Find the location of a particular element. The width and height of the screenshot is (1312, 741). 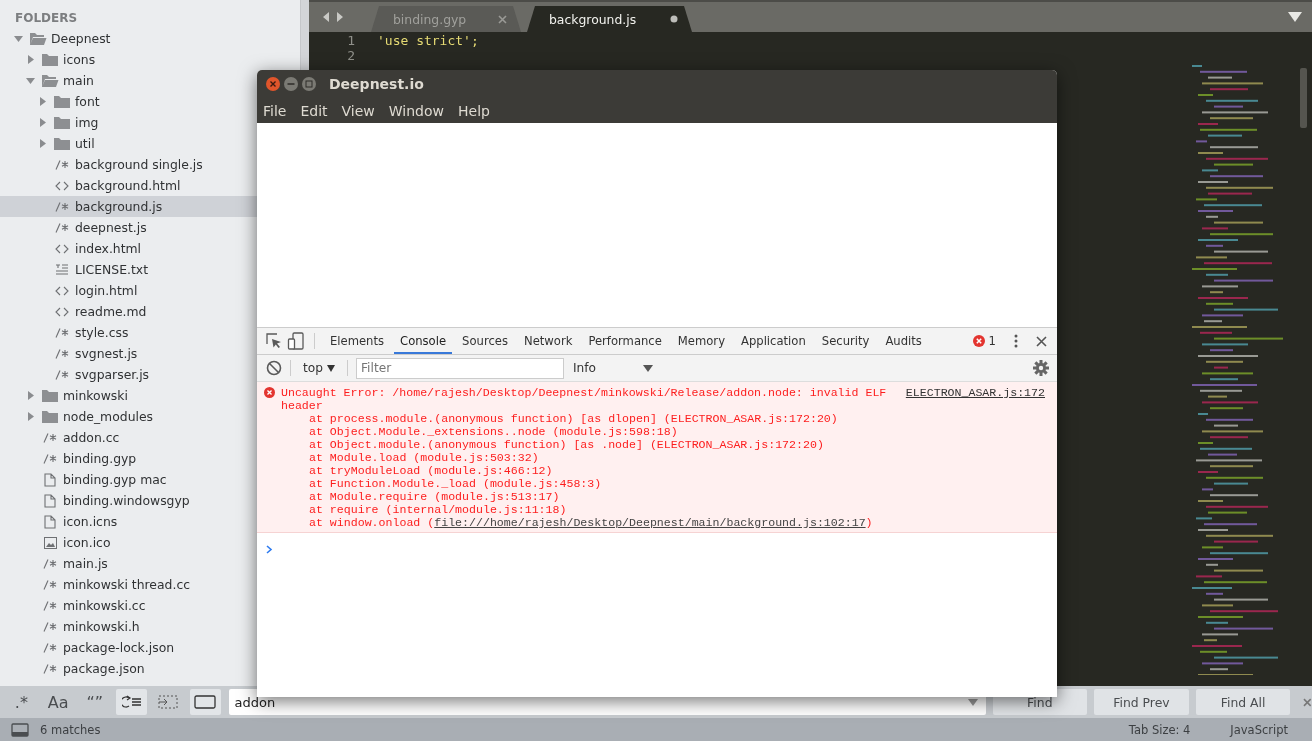

file-tree-item: main.js is located at coordinates (150, 563).